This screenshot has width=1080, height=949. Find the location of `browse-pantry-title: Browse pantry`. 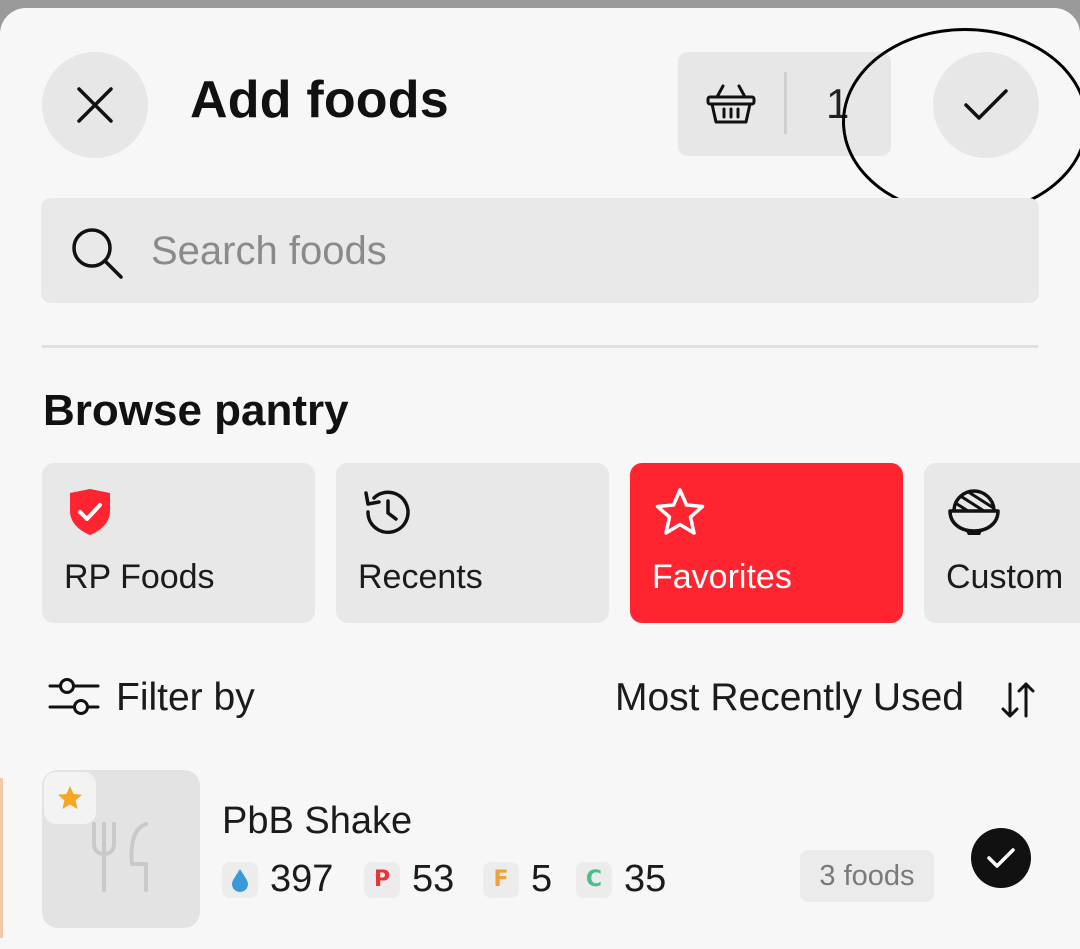

browse-pantry-title: Browse pantry is located at coordinates (196, 410).